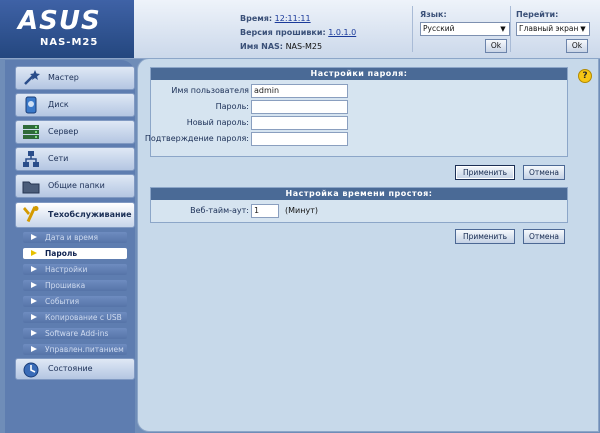  Describe the element at coordinates (359, 107) in the screenshot. I see `password-row: Пароль:` at that location.